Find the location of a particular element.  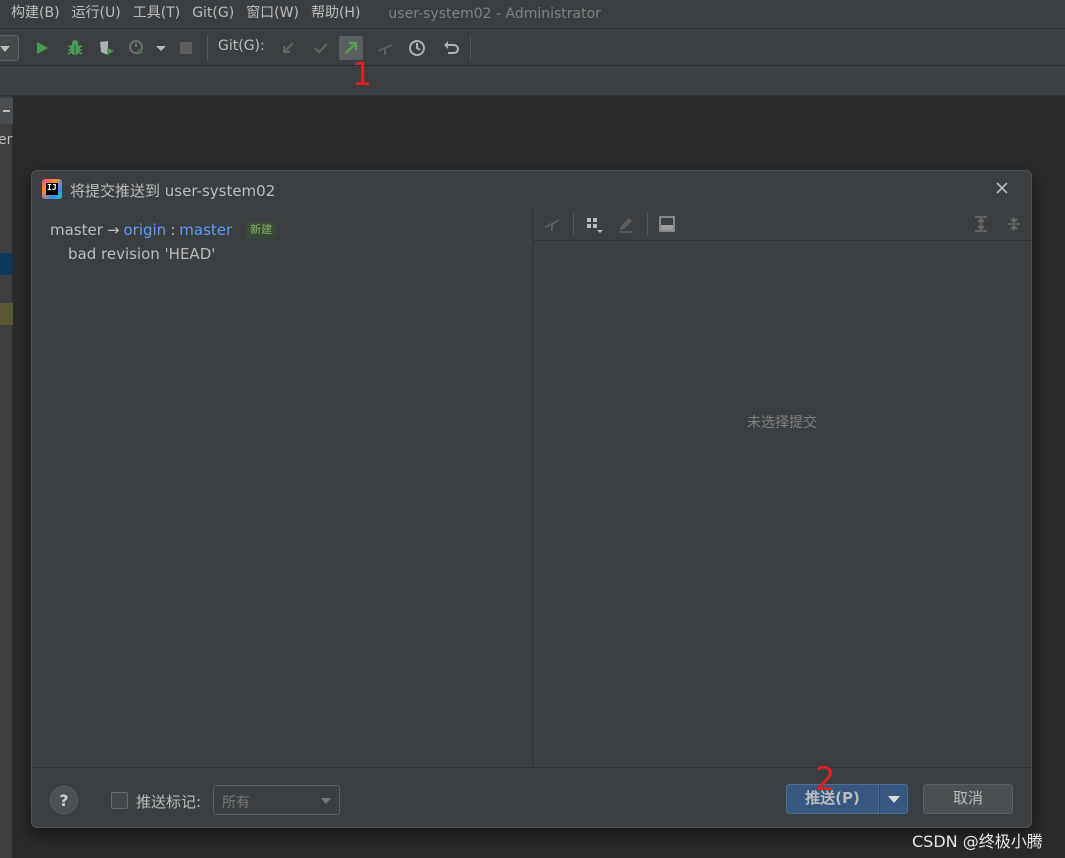

tags-select-value: 所有 is located at coordinates (236, 803).